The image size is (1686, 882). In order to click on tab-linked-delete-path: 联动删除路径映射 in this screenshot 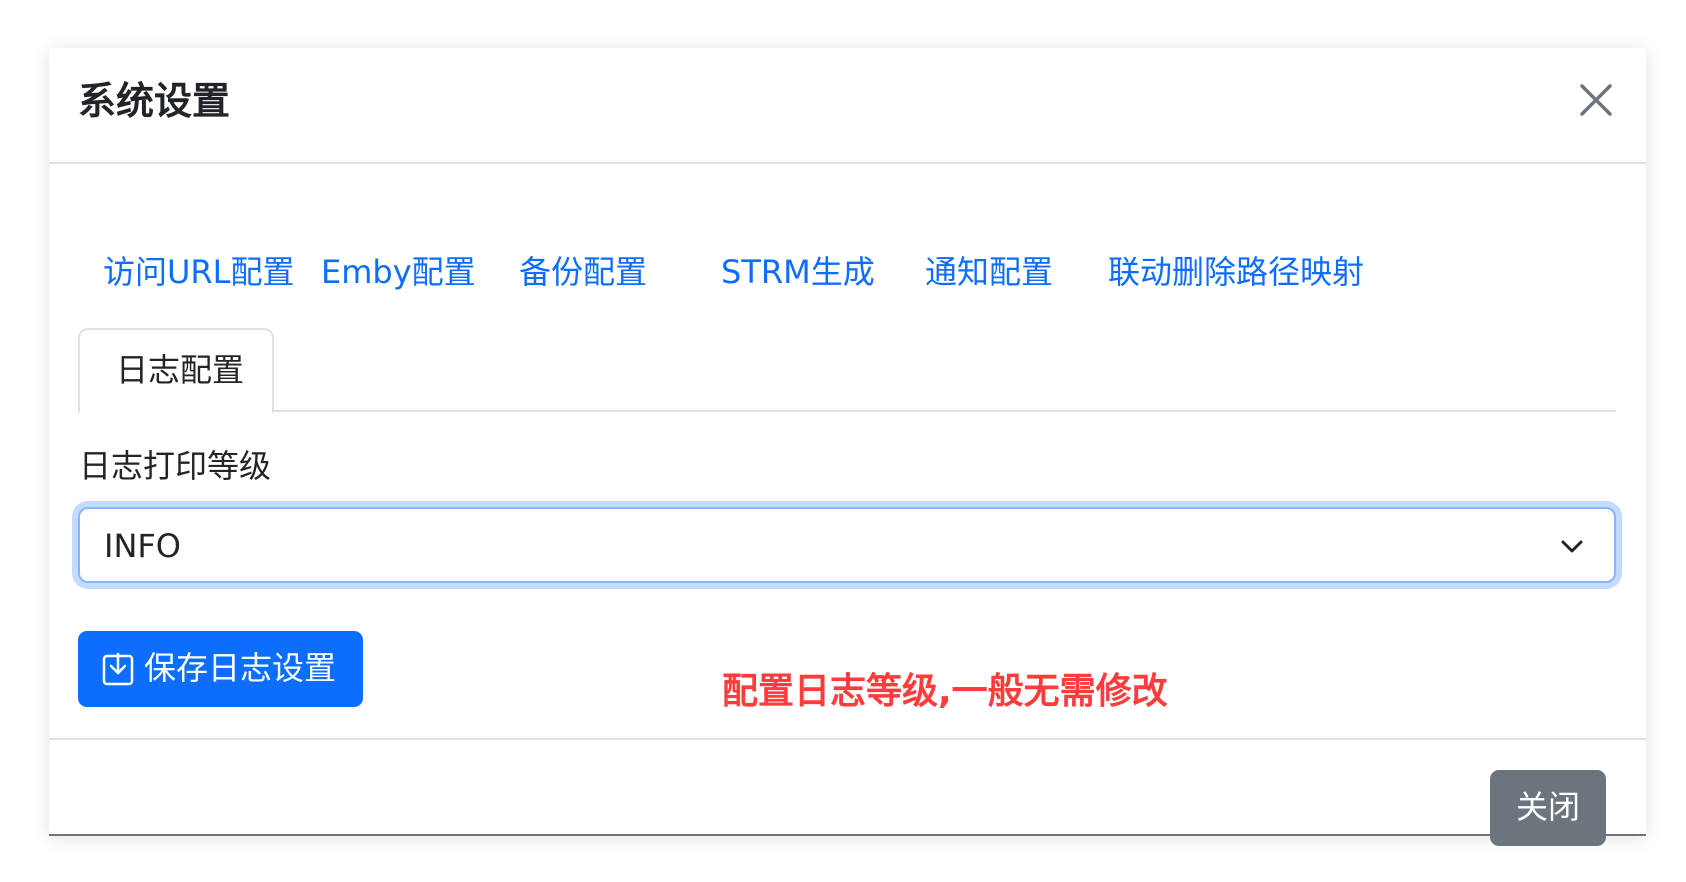, I will do `click(1236, 272)`.